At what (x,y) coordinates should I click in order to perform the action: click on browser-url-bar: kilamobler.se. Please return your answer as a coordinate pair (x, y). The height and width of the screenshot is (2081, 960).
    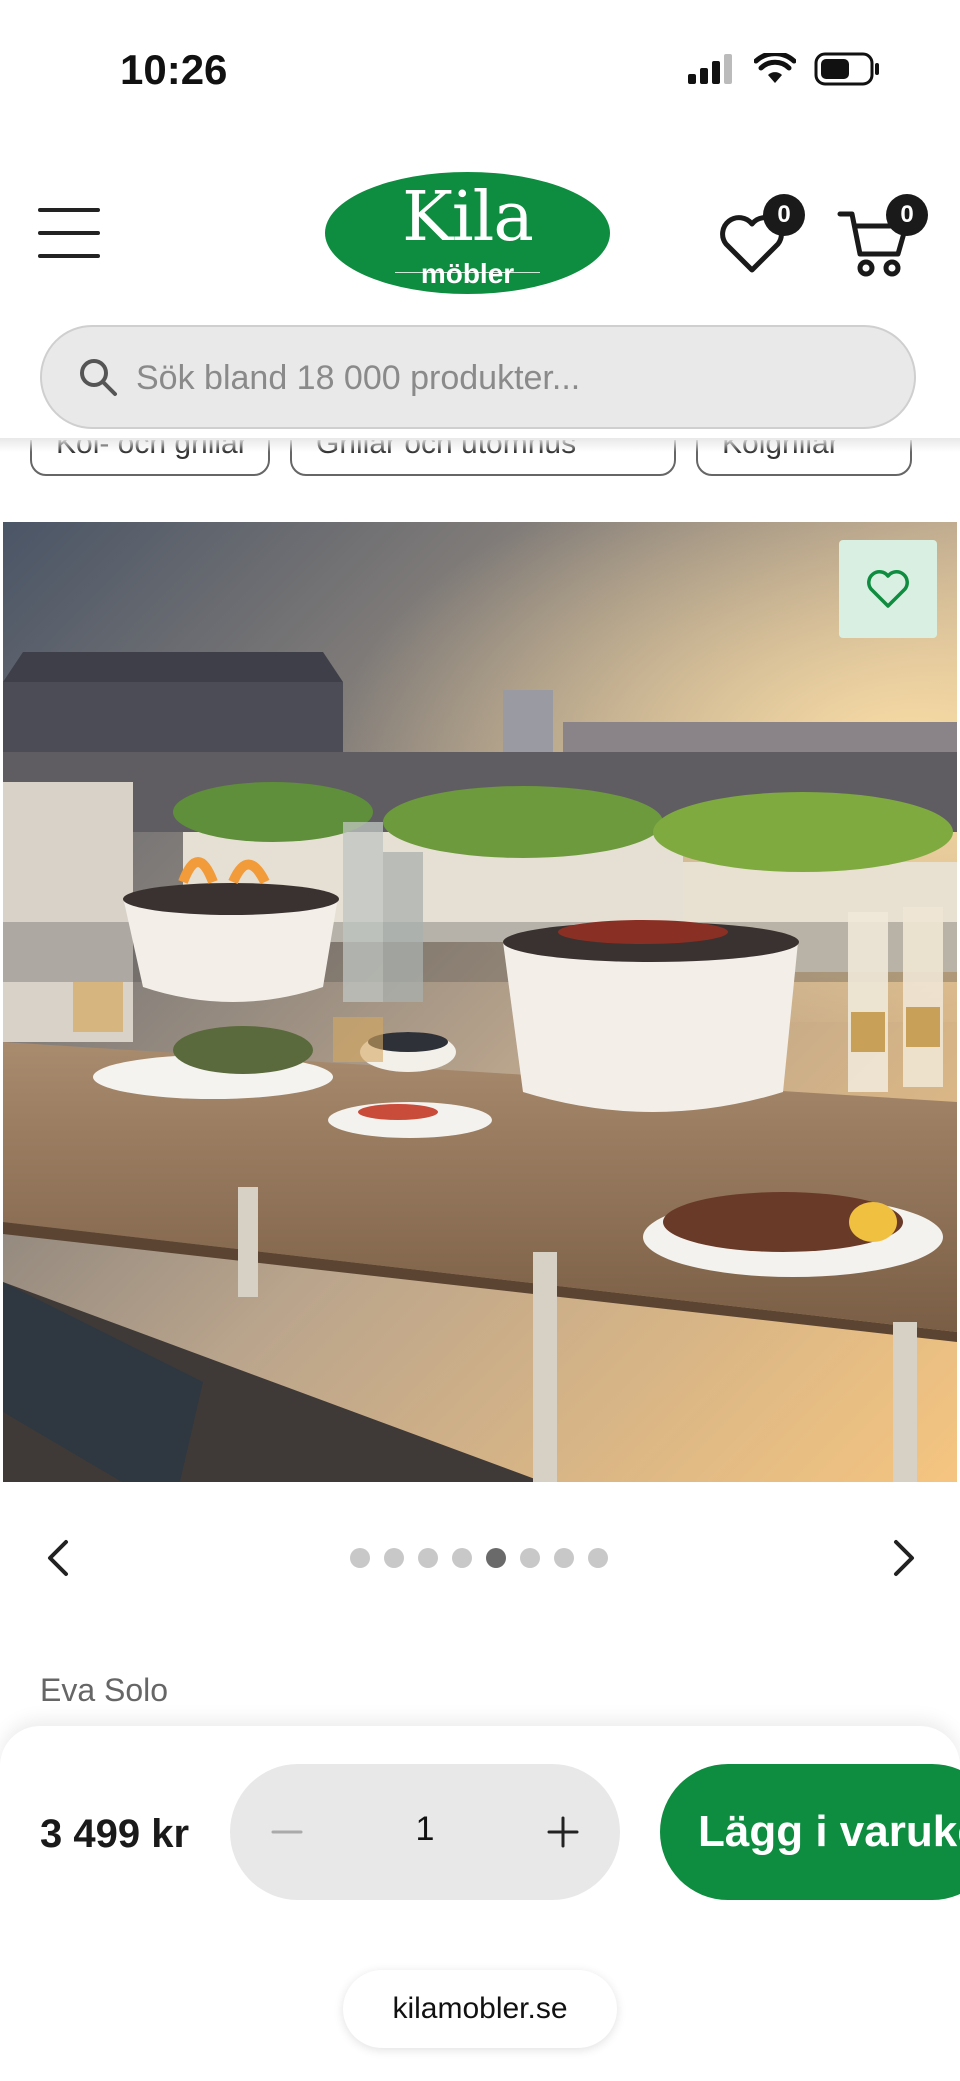
    Looking at the image, I should click on (480, 2009).